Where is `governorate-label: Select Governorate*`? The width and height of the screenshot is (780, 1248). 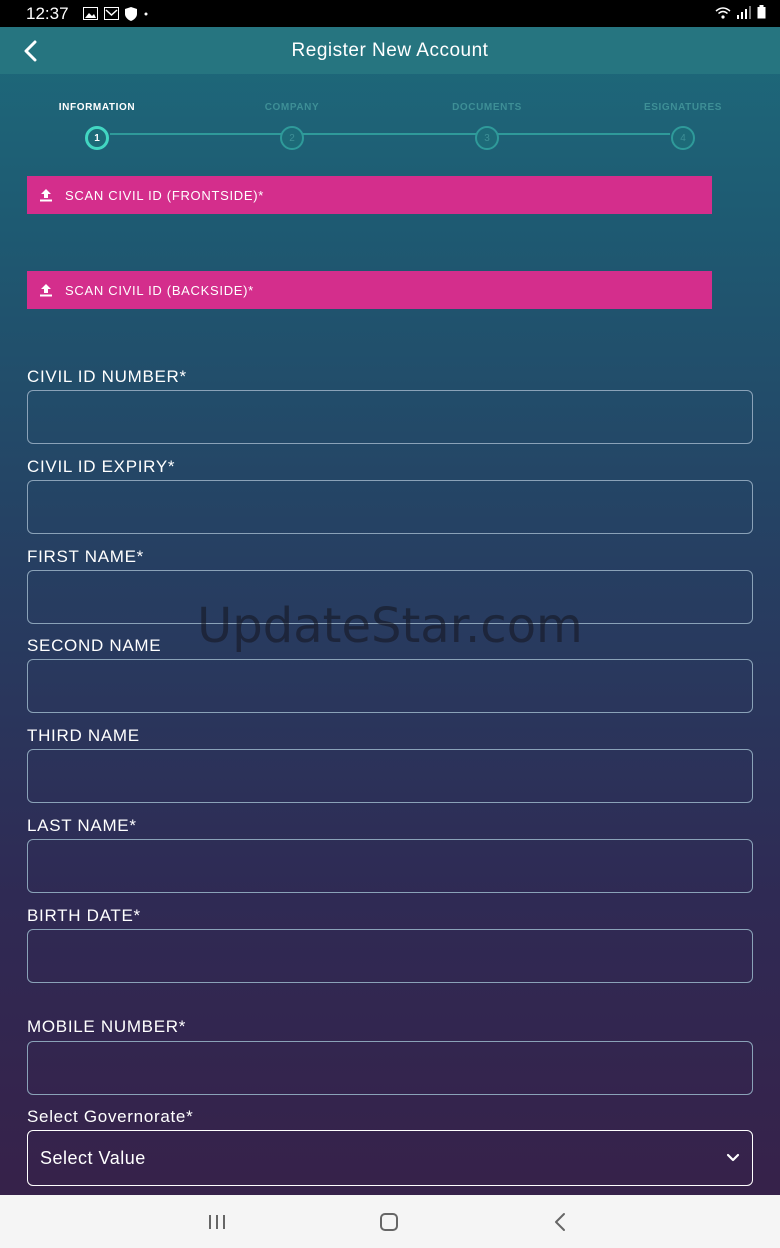
governorate-label: Select Governorate* is located at coordinates (110, 1116).